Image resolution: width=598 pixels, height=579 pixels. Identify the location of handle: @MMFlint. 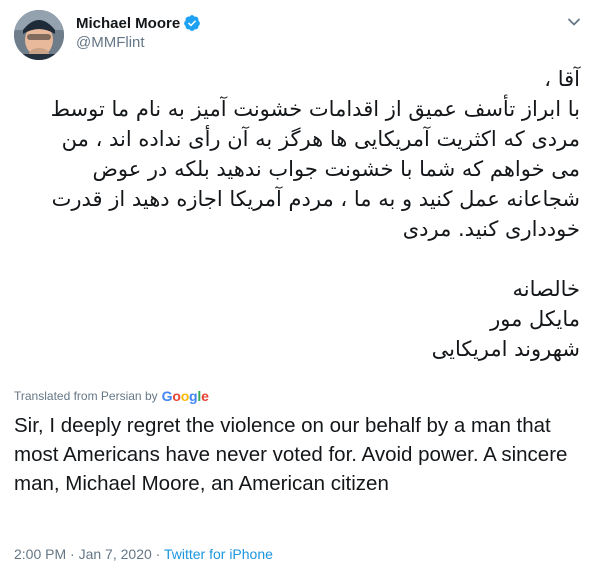
(138, 44).